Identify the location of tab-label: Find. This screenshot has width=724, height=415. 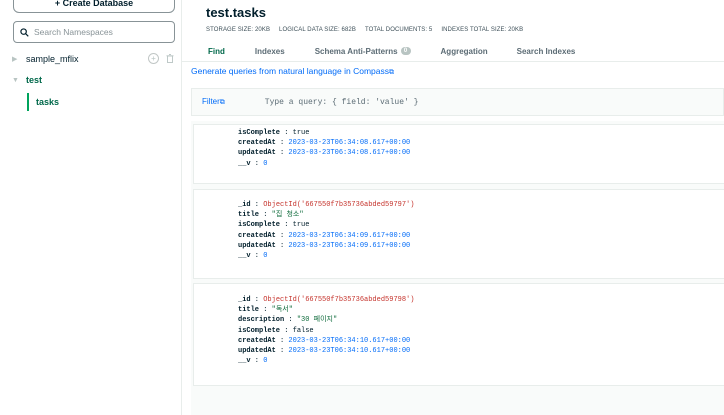
(216, 51).